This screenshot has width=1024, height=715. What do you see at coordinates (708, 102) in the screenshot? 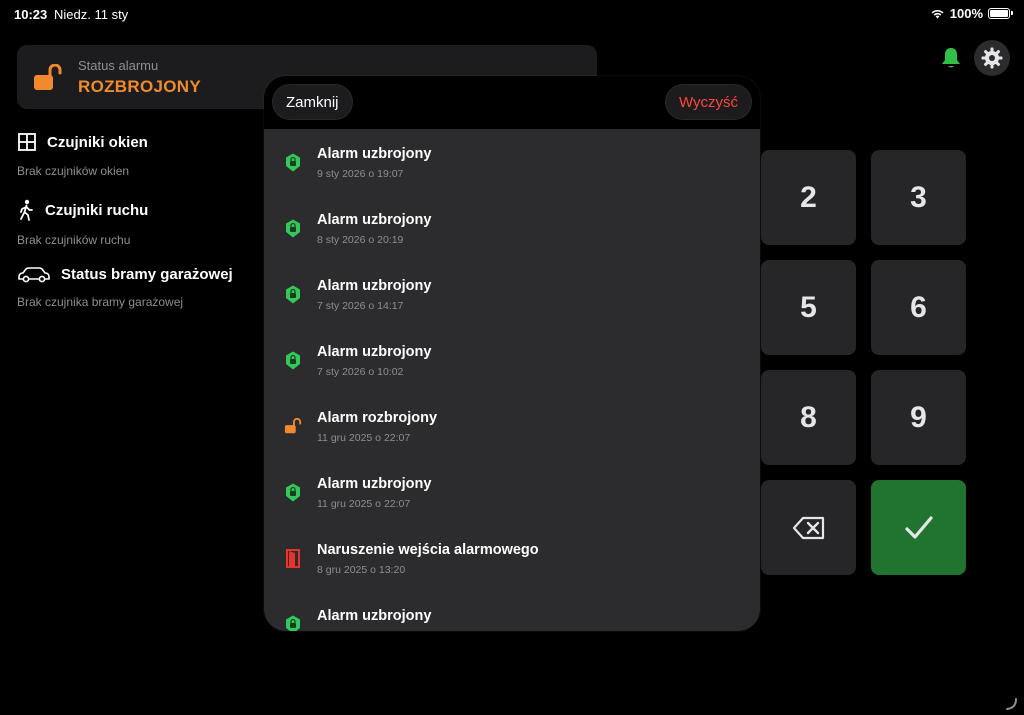
I see `clear-button: Wyczyść` at bounding box center [708, 102].